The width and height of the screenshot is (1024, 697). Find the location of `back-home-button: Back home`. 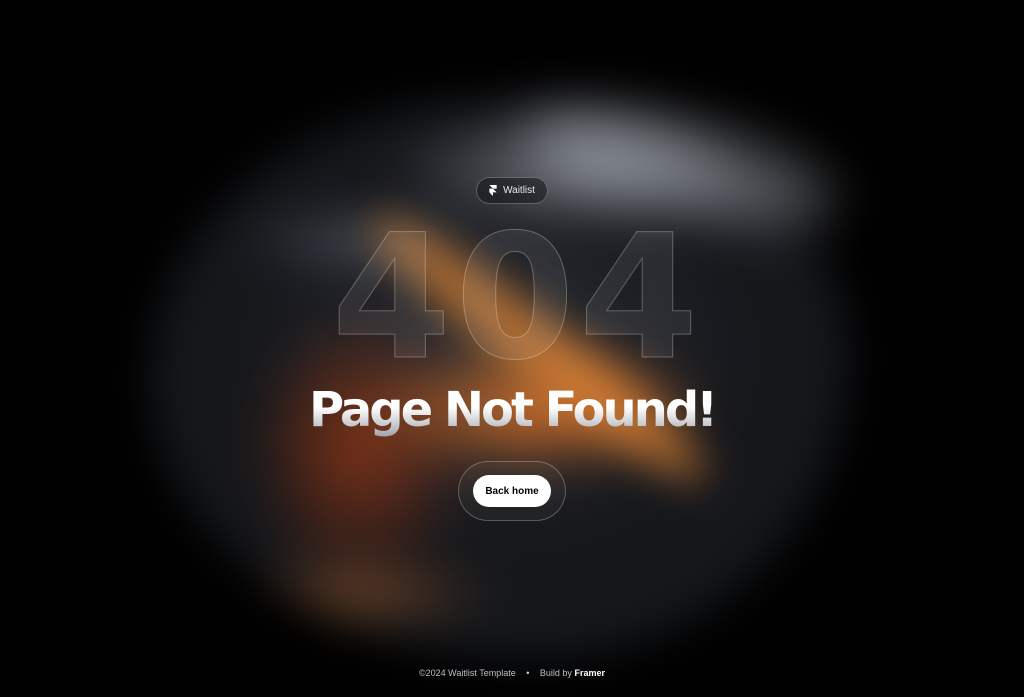

back-home-button: Back home is located at coordinates (512, 491).